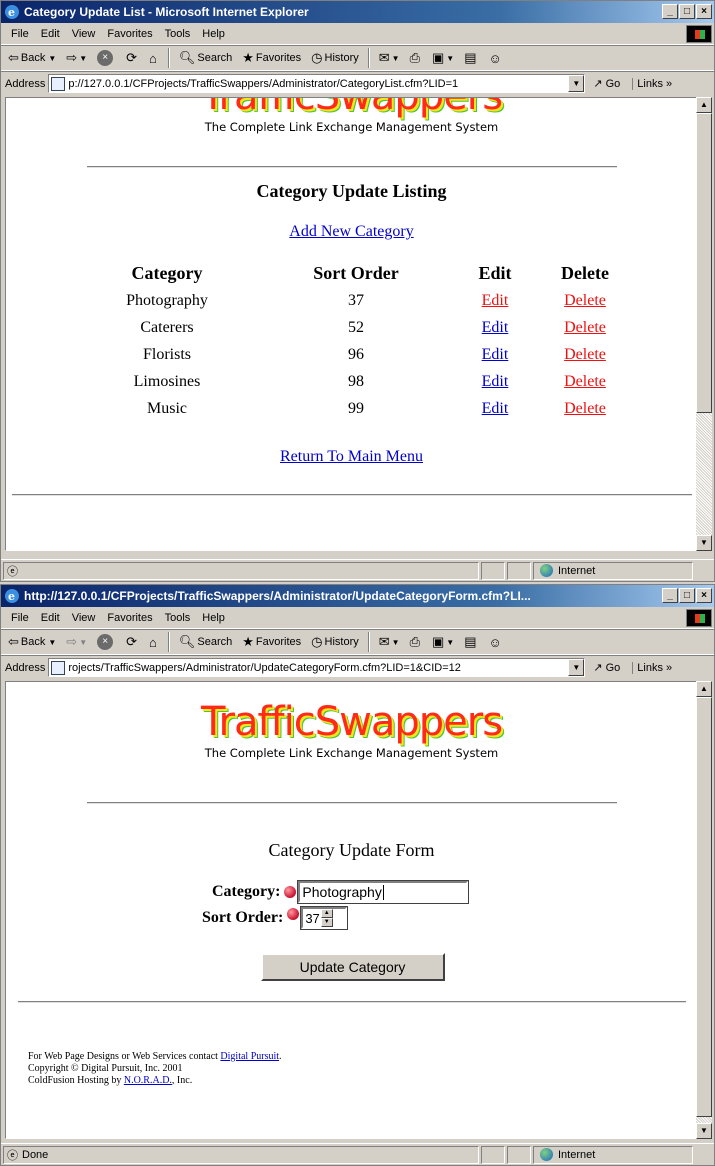  Describe the element at coordinates (376, 327) in the screenshot. I see `table-row: Caterers 52 Edit Delete` at that location.